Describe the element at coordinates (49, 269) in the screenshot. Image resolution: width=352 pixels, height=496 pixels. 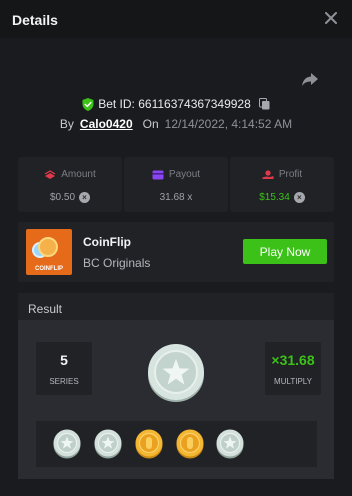
I see `thumbnail-tag: COINFLIP` at that location.